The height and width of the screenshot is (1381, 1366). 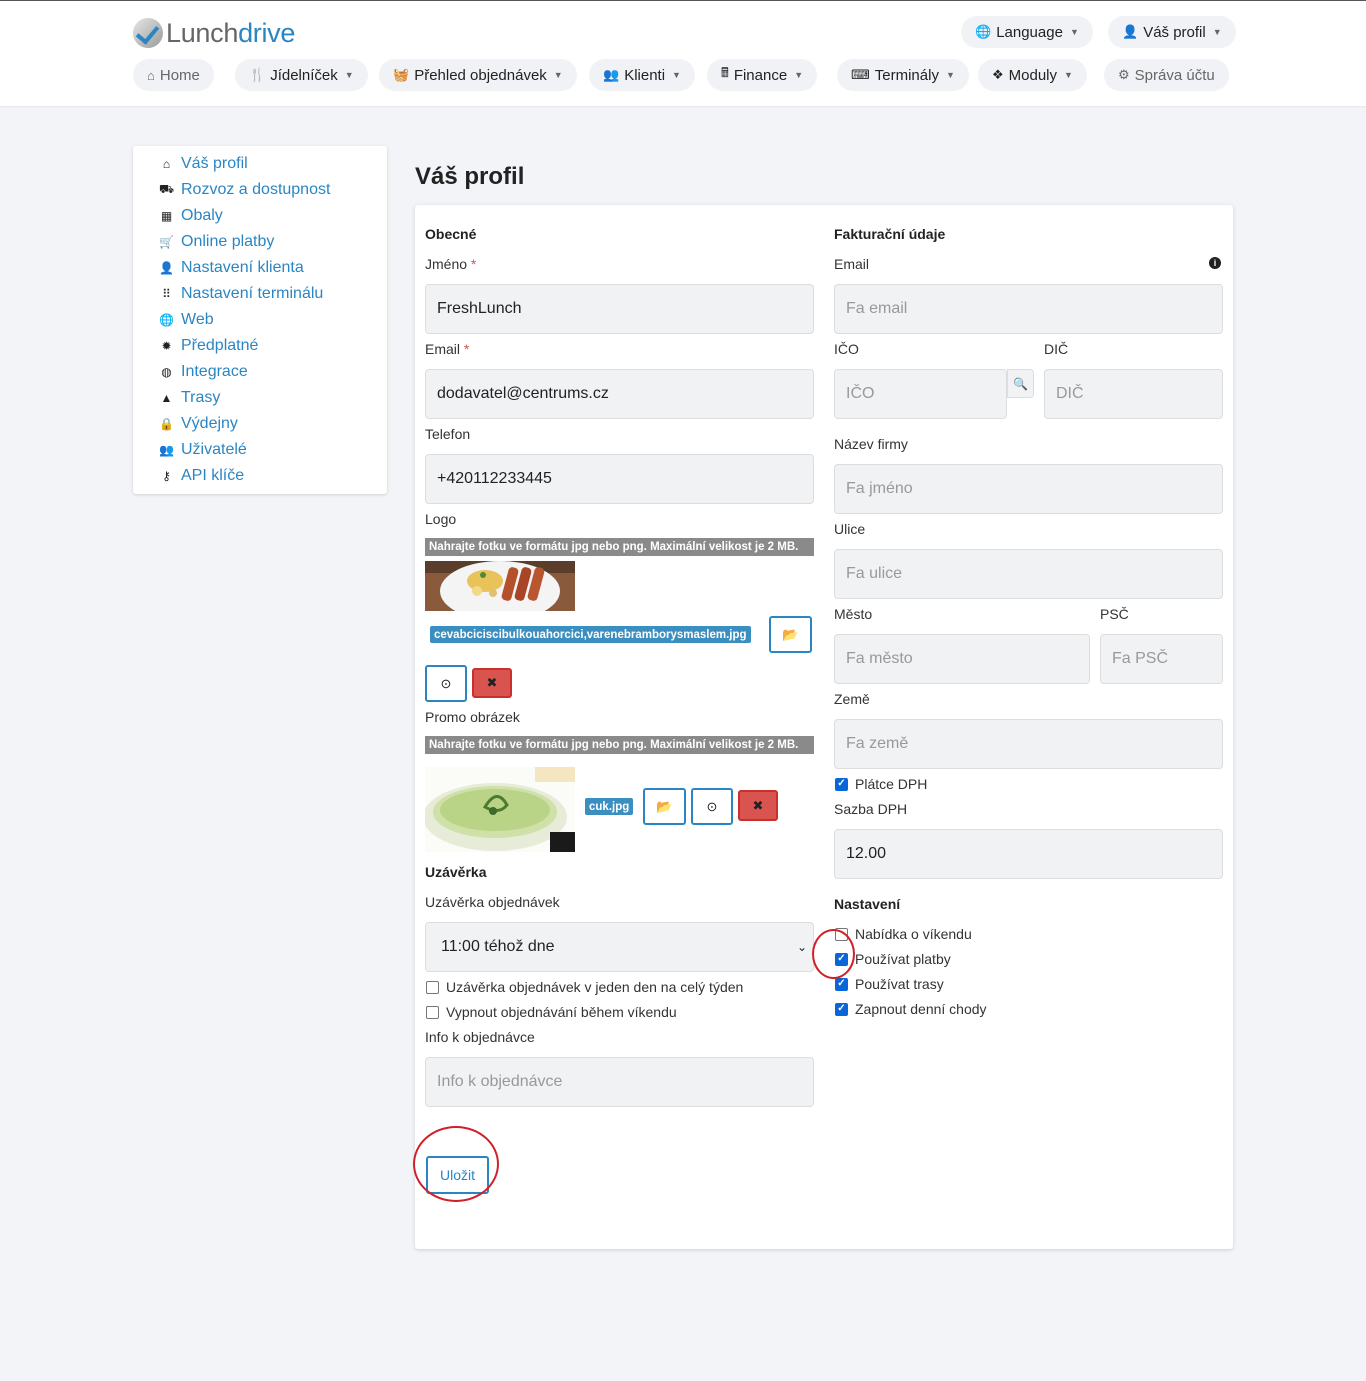 I want to click on email-label: Email *, so click(x=447, y=349).